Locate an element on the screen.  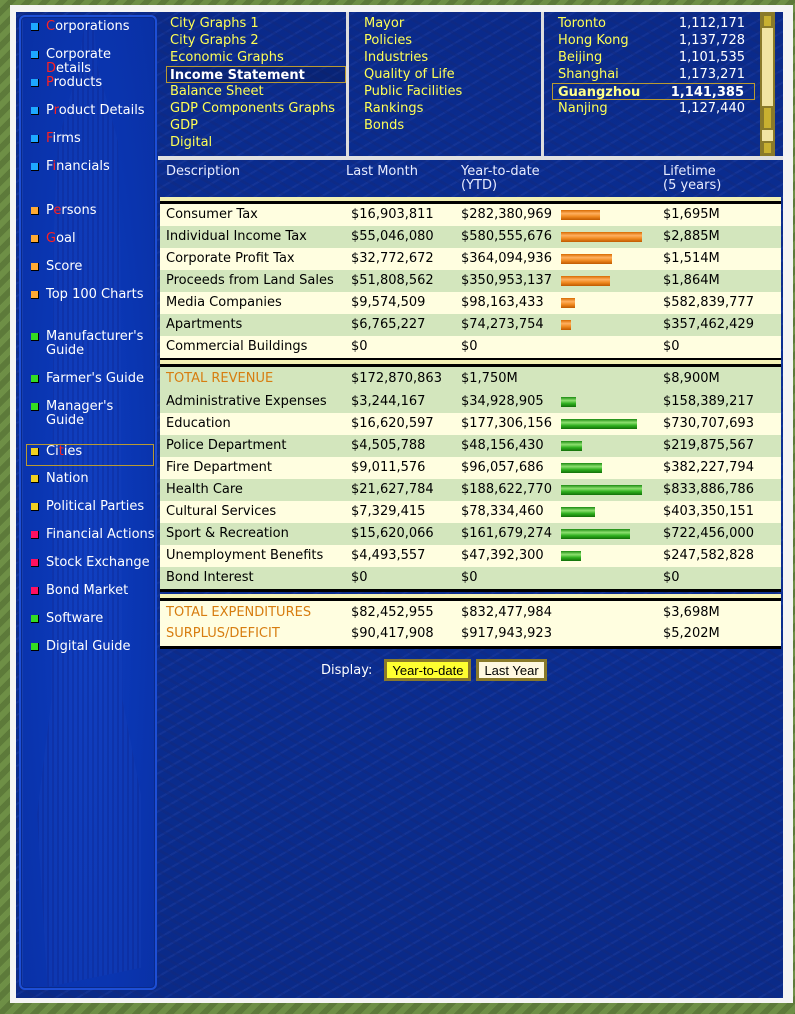
report-menu-item: City Graphs 2 is located at coordinates (257, 40).